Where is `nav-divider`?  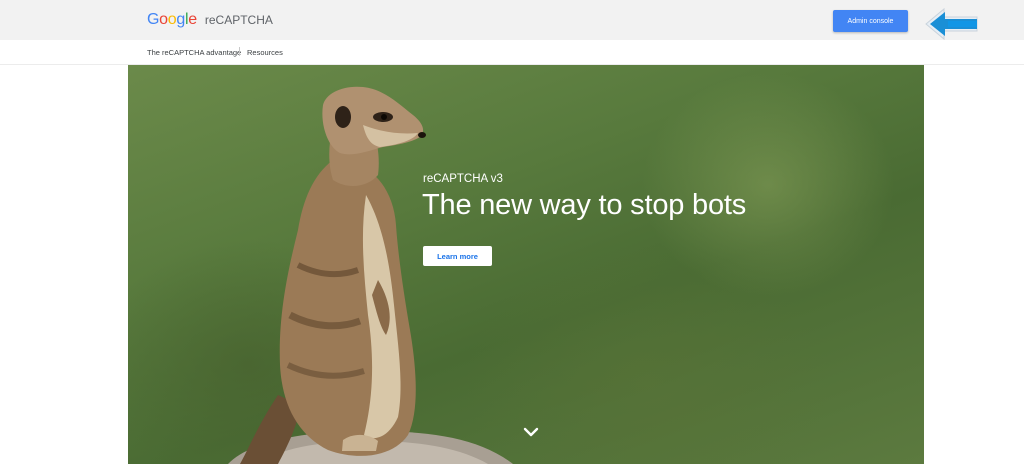
nav-divider is located at coordinates (239, 51).